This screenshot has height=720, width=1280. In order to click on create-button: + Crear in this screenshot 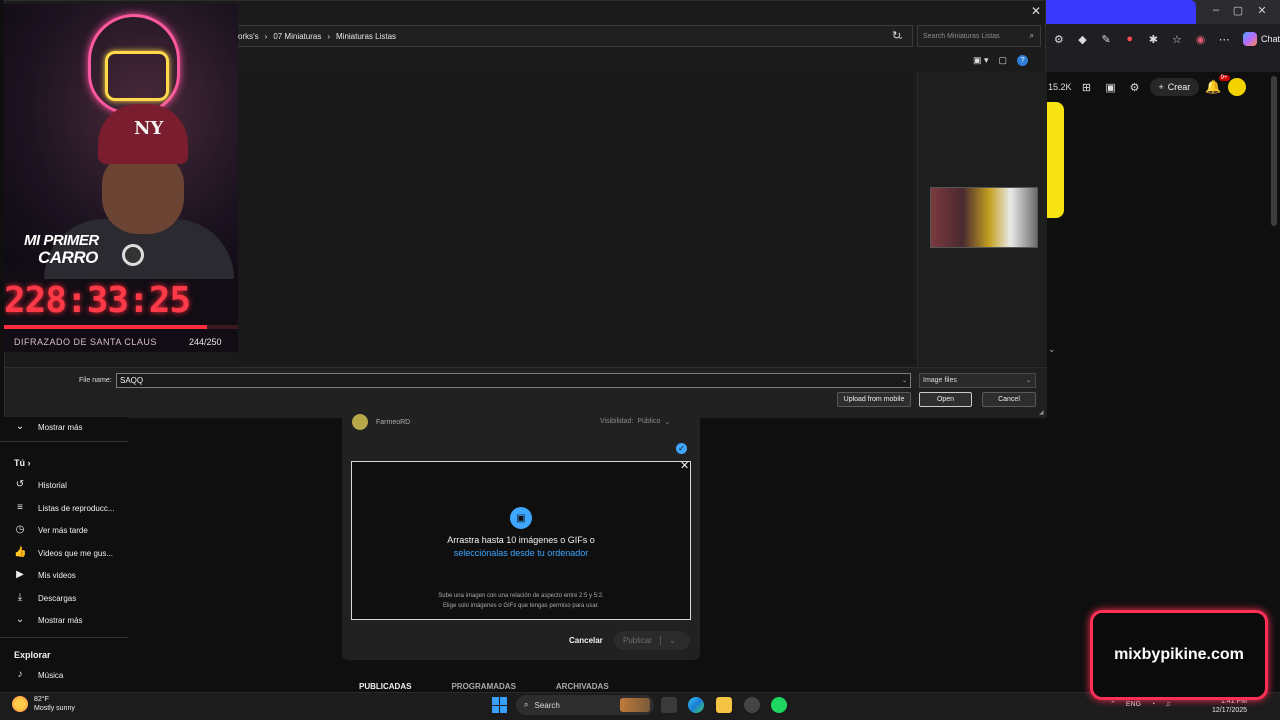, I will do `click(1174, 87)`.